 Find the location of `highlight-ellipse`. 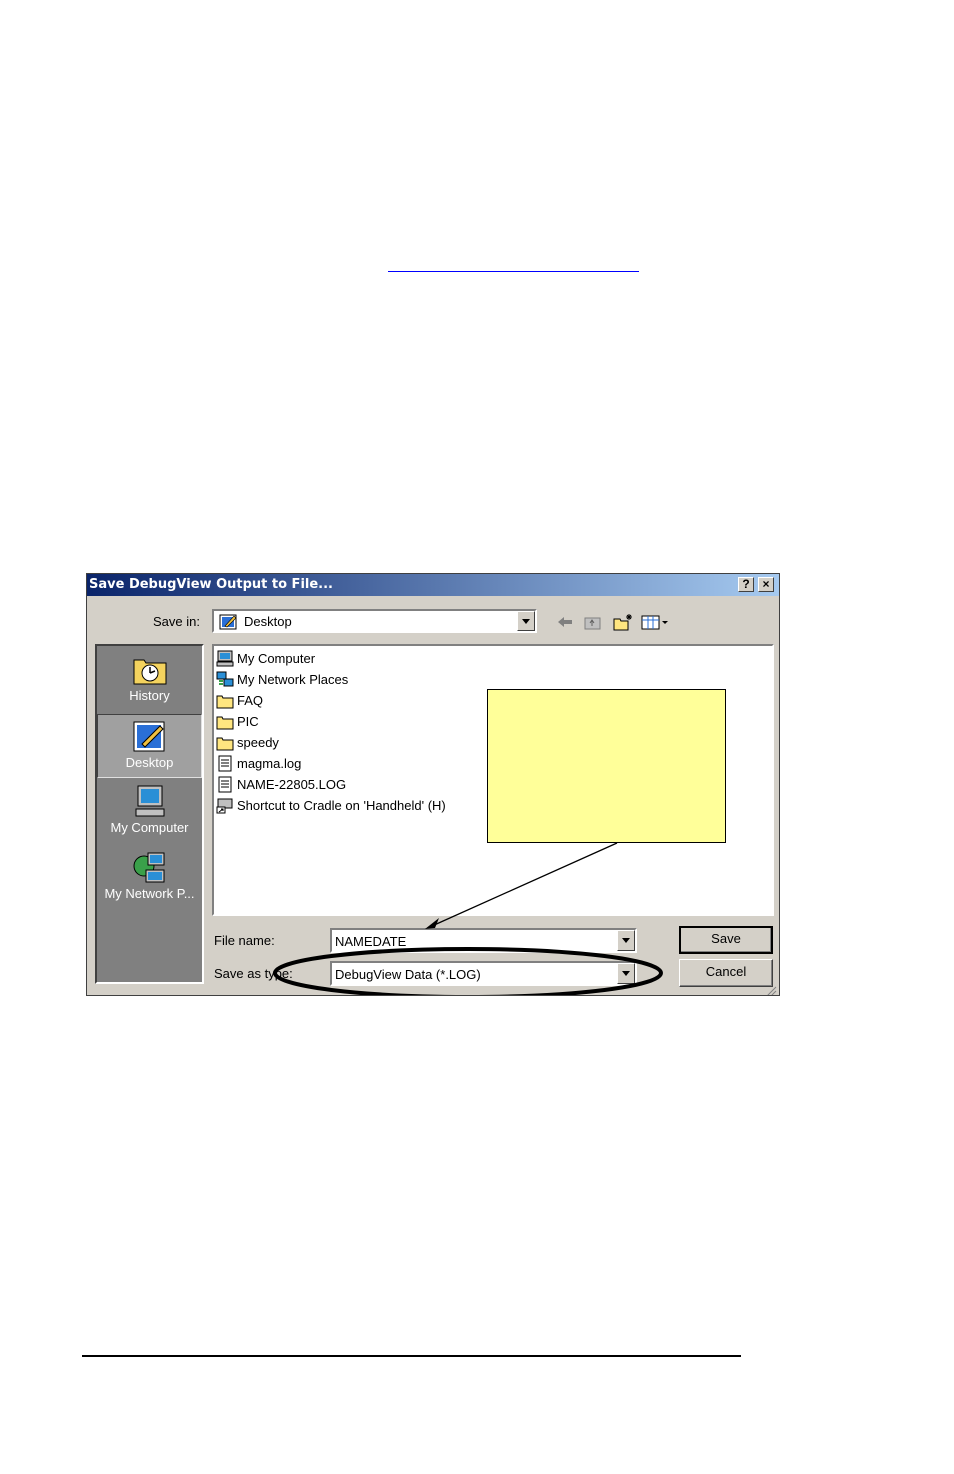

highlight-ellipse is located at coordinates (468, 971).